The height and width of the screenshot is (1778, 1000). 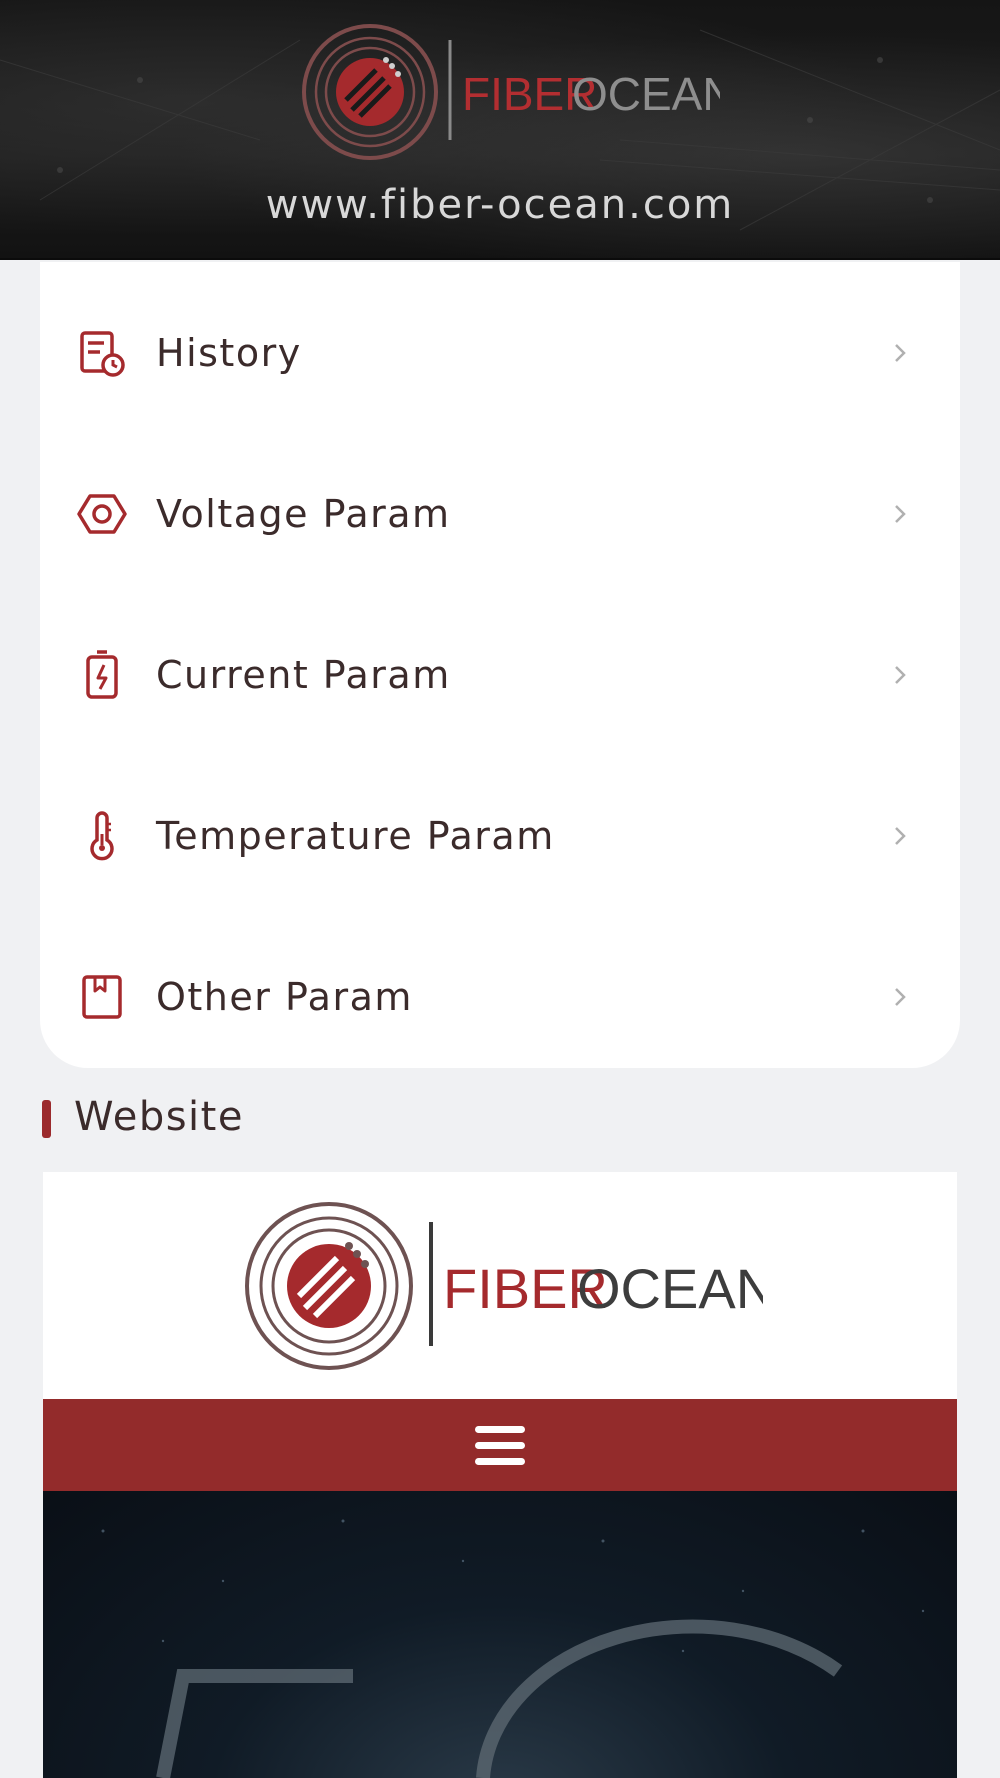 I want to click on website-logo: FIBER OCEAN, so click(x=503, y=1286).